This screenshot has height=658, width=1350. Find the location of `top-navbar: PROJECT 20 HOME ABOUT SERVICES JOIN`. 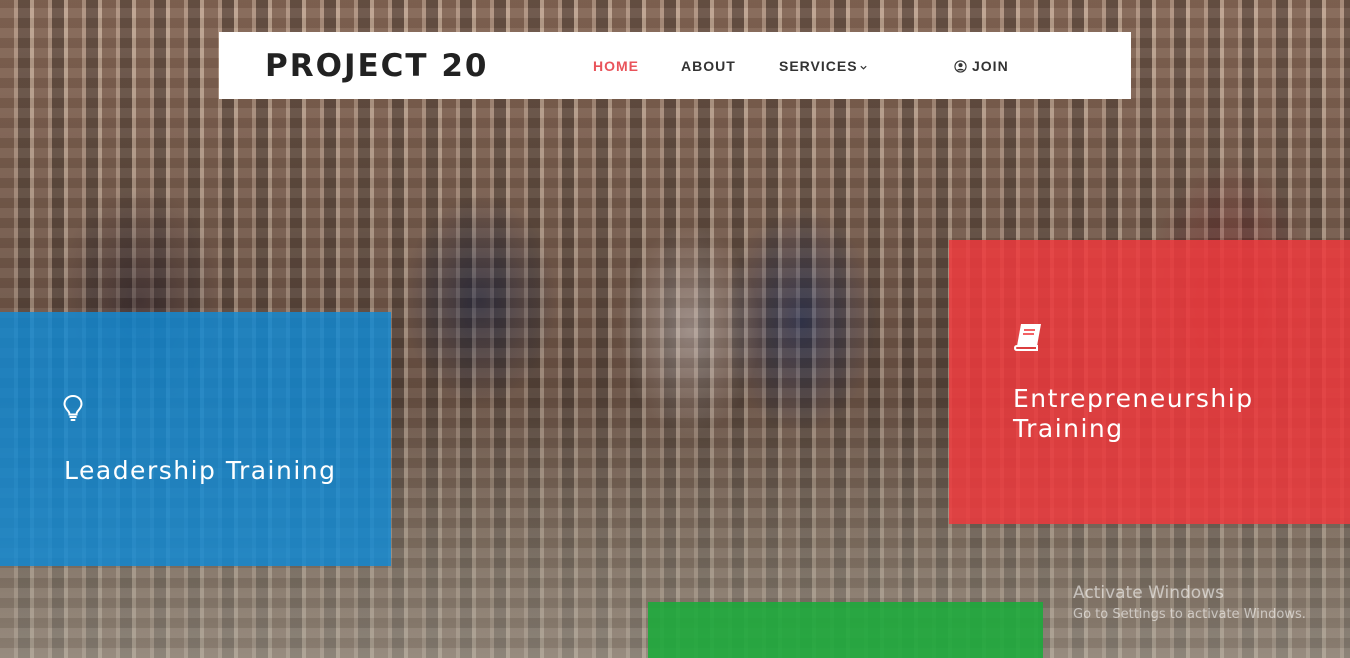

top-navbar: PROJECT 20 HOME ABOUT SERVICES JOIN is located at coordinates (675, 65).